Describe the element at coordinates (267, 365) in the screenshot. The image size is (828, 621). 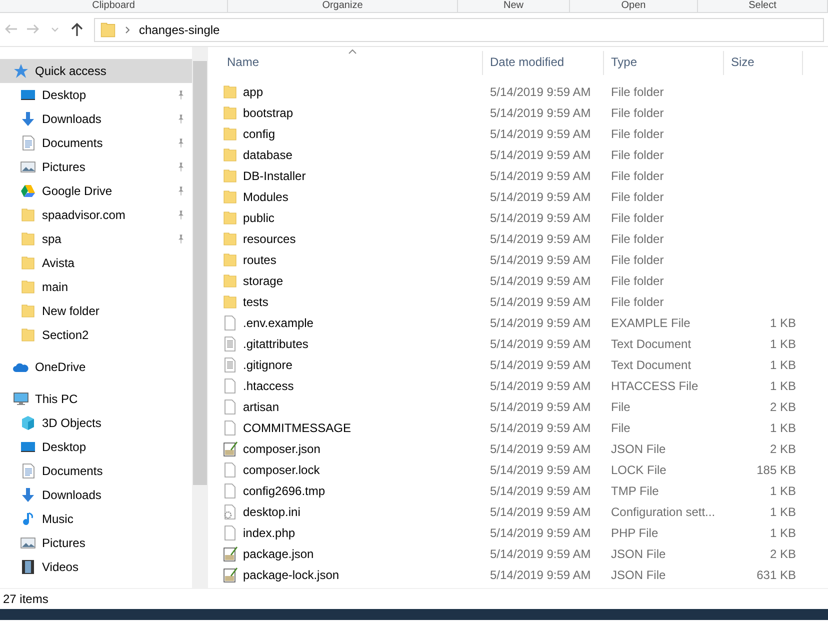
I see `file-name: .gitignore` at that location.